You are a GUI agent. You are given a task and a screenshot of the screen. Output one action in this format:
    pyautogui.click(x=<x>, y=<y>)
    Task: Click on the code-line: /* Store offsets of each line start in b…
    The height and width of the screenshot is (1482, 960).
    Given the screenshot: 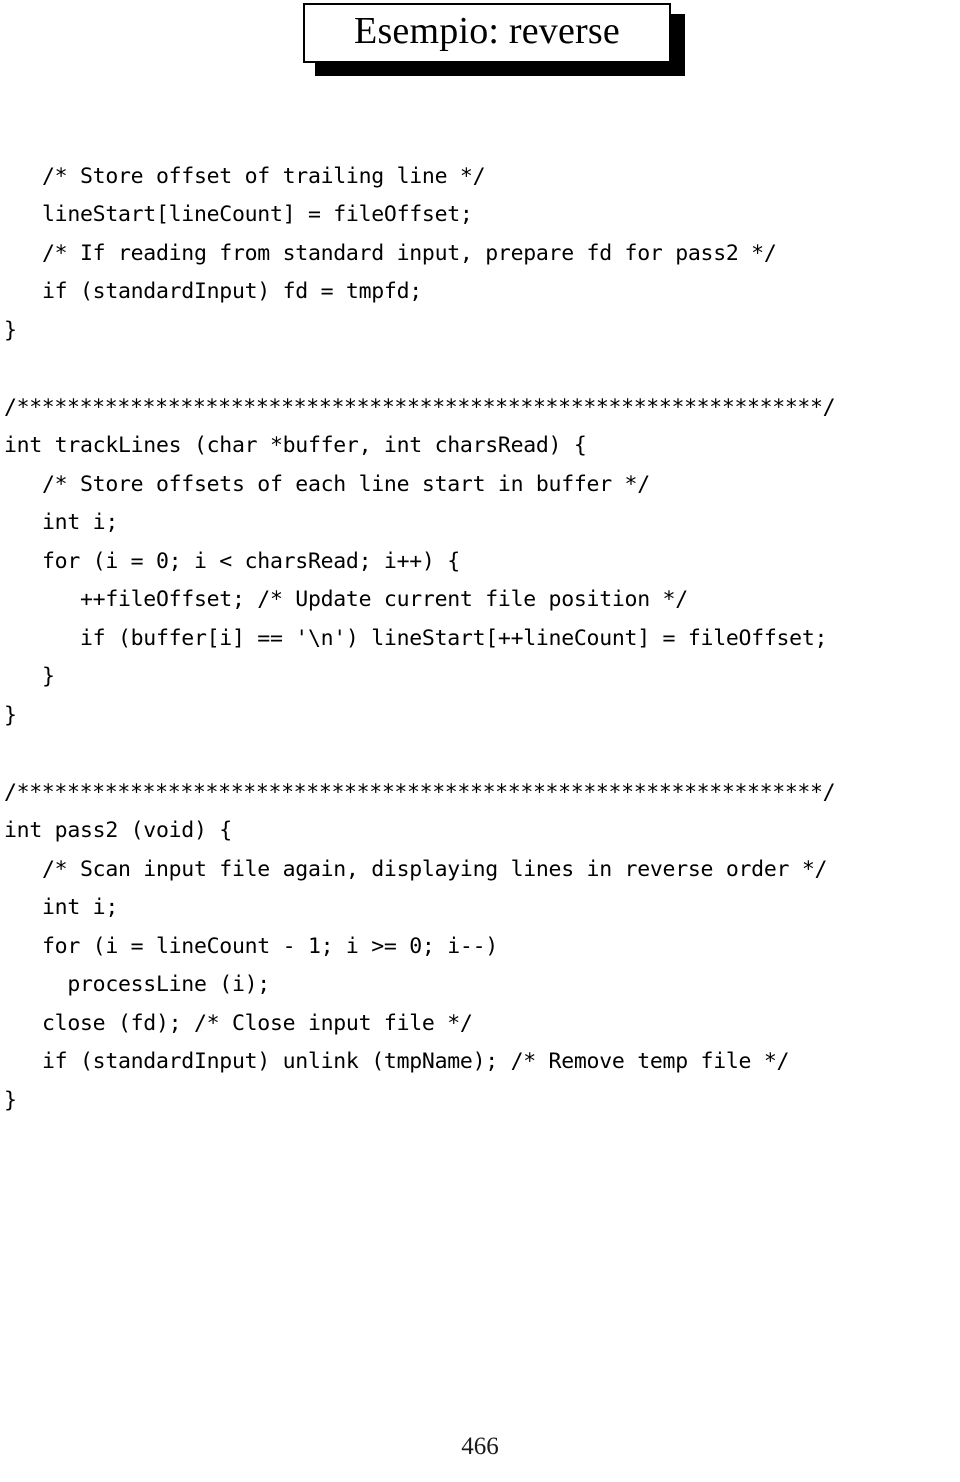 What is the action you would take?
    pyautogui.click(x=327, y=484)
    